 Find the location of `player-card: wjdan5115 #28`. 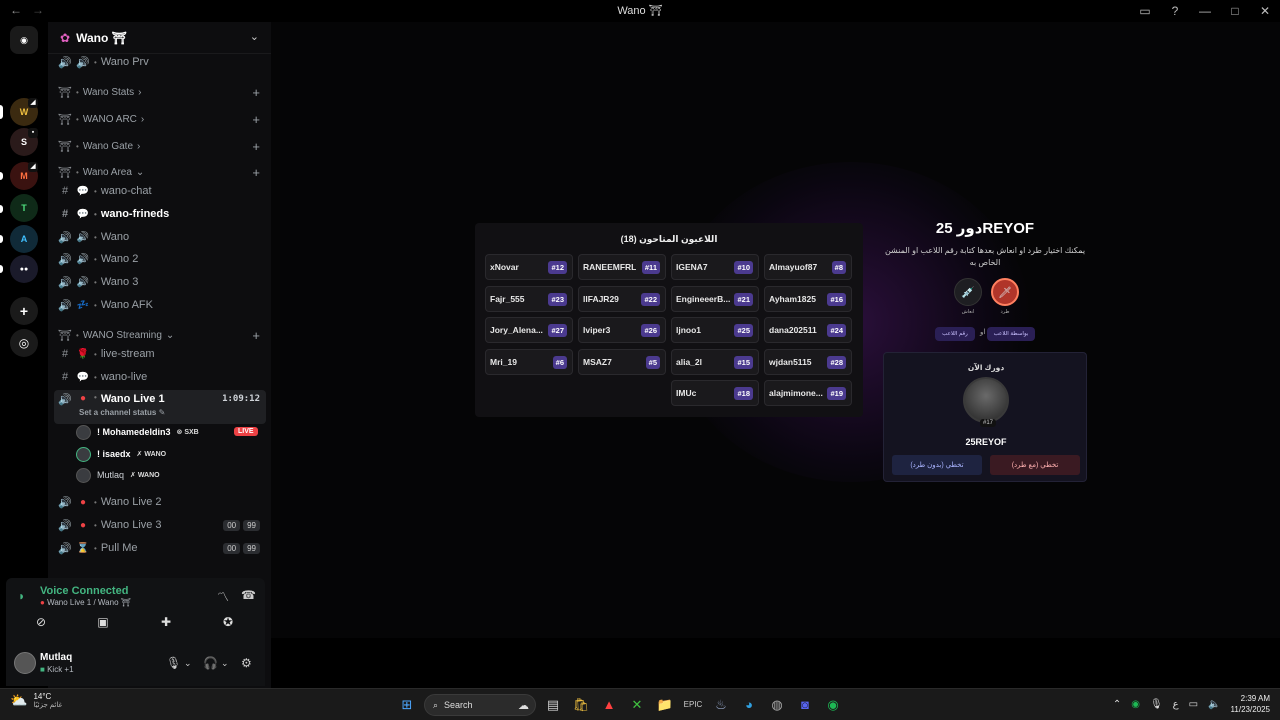

player-card: wjdan5115 #28 is located at coordinates (808, 362).